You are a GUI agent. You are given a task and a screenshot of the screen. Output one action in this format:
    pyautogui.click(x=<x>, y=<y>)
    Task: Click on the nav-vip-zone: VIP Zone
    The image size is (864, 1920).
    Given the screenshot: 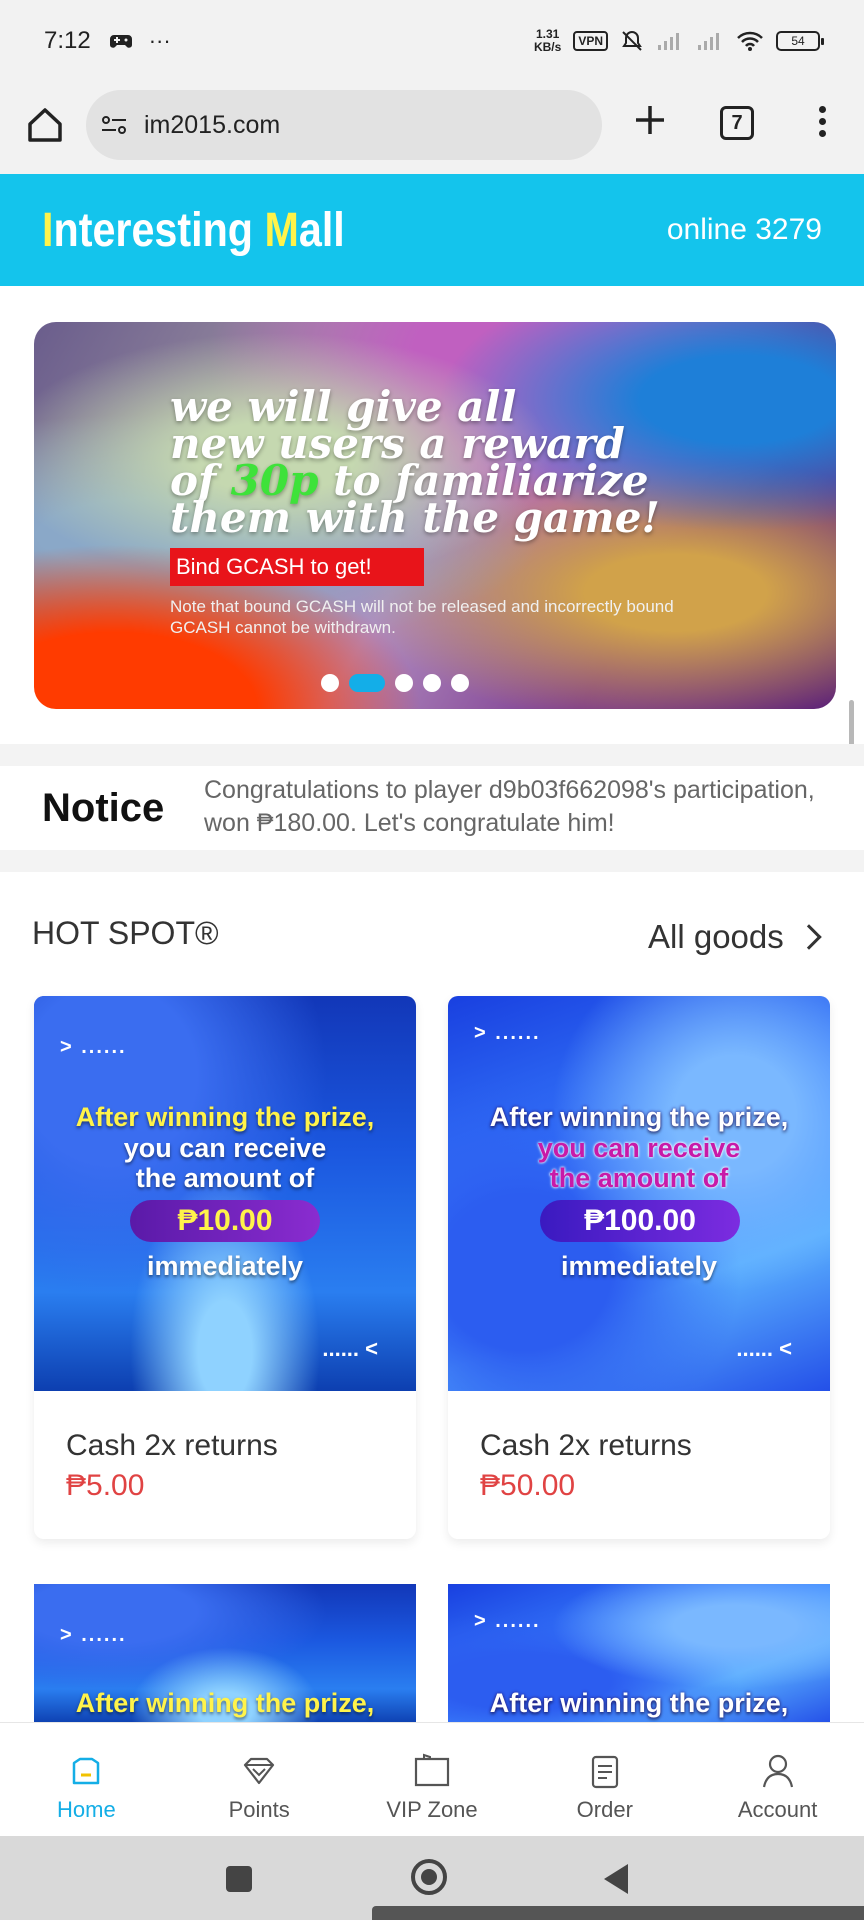 What is the action you would take?
    pyautogui.click(x=432, y=1779)
    